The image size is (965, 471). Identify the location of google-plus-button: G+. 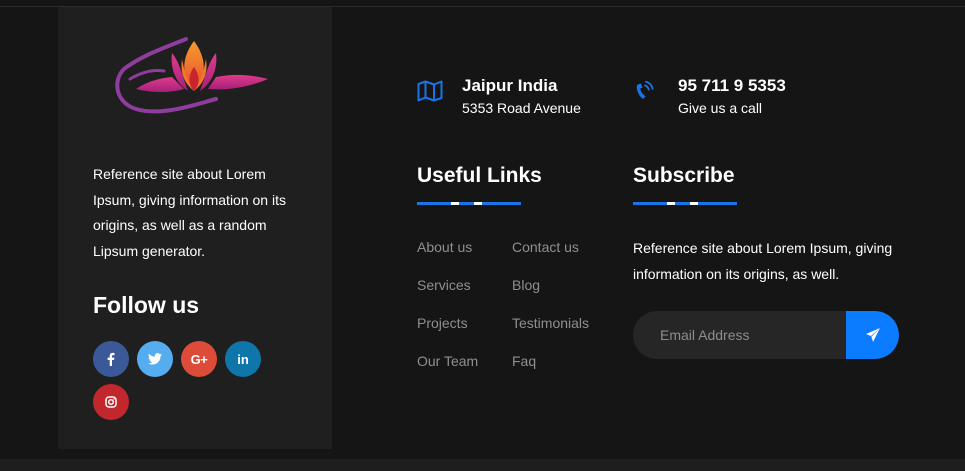
(199, 359).